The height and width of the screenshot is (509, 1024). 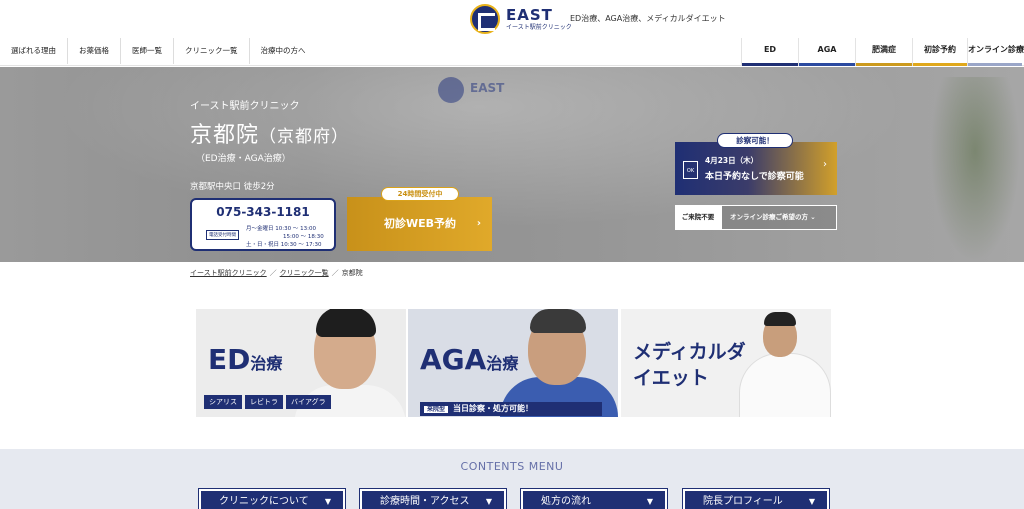 What do you see at coordinates (222, 235) in the screenshot?
I see `phone-hours-label: 電話受付時間` at bounding box center [222, 235].